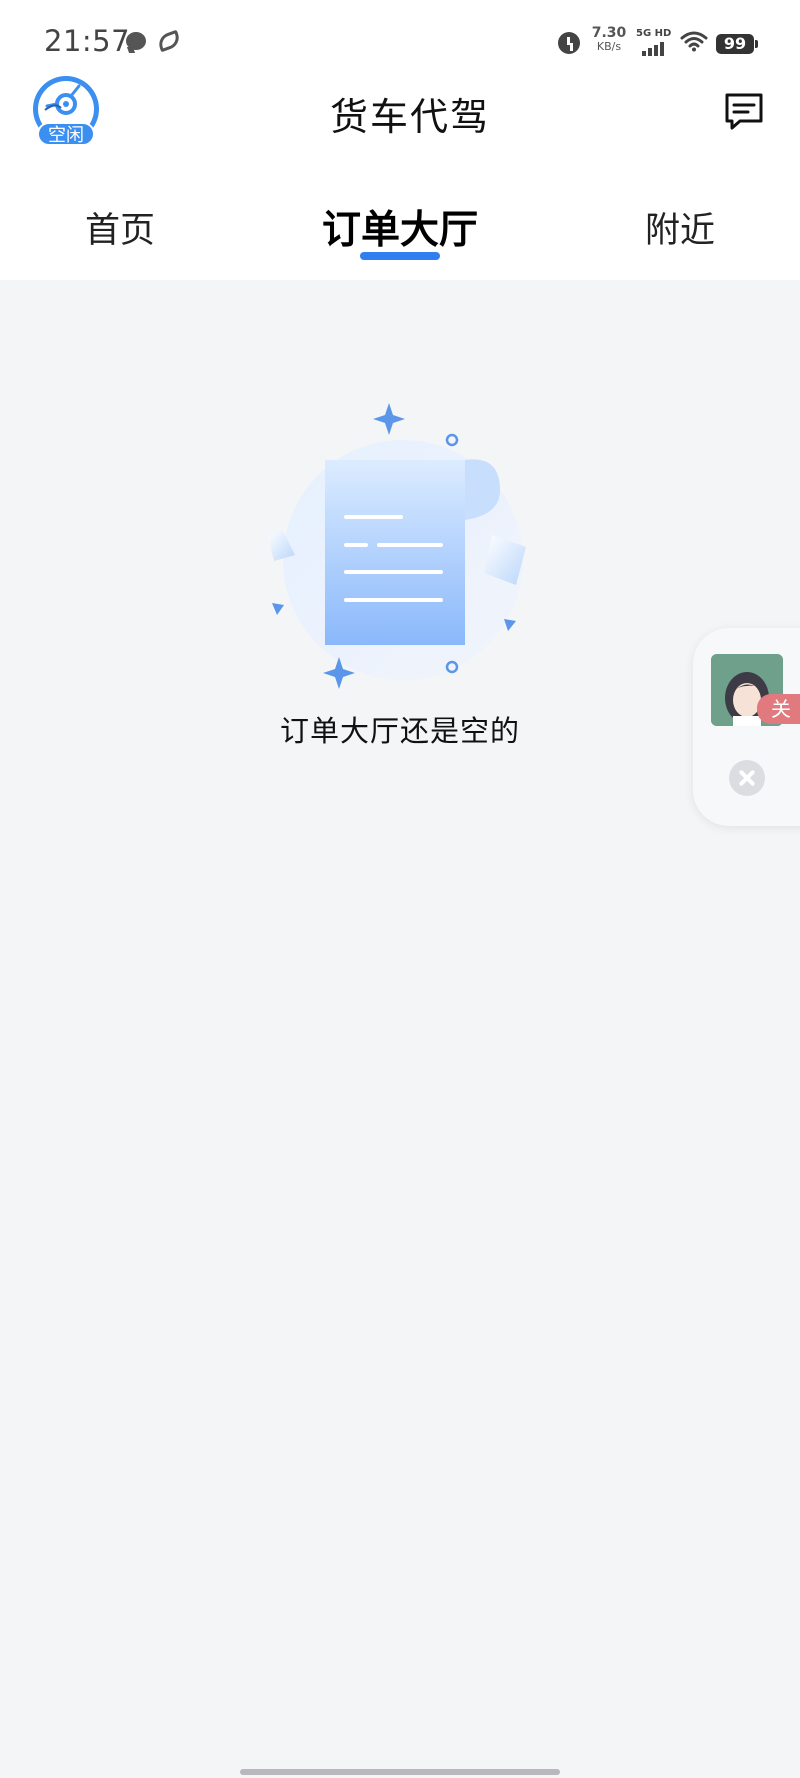  I want to click on tab-order-hall: 订单大厅, so click(400, 227).